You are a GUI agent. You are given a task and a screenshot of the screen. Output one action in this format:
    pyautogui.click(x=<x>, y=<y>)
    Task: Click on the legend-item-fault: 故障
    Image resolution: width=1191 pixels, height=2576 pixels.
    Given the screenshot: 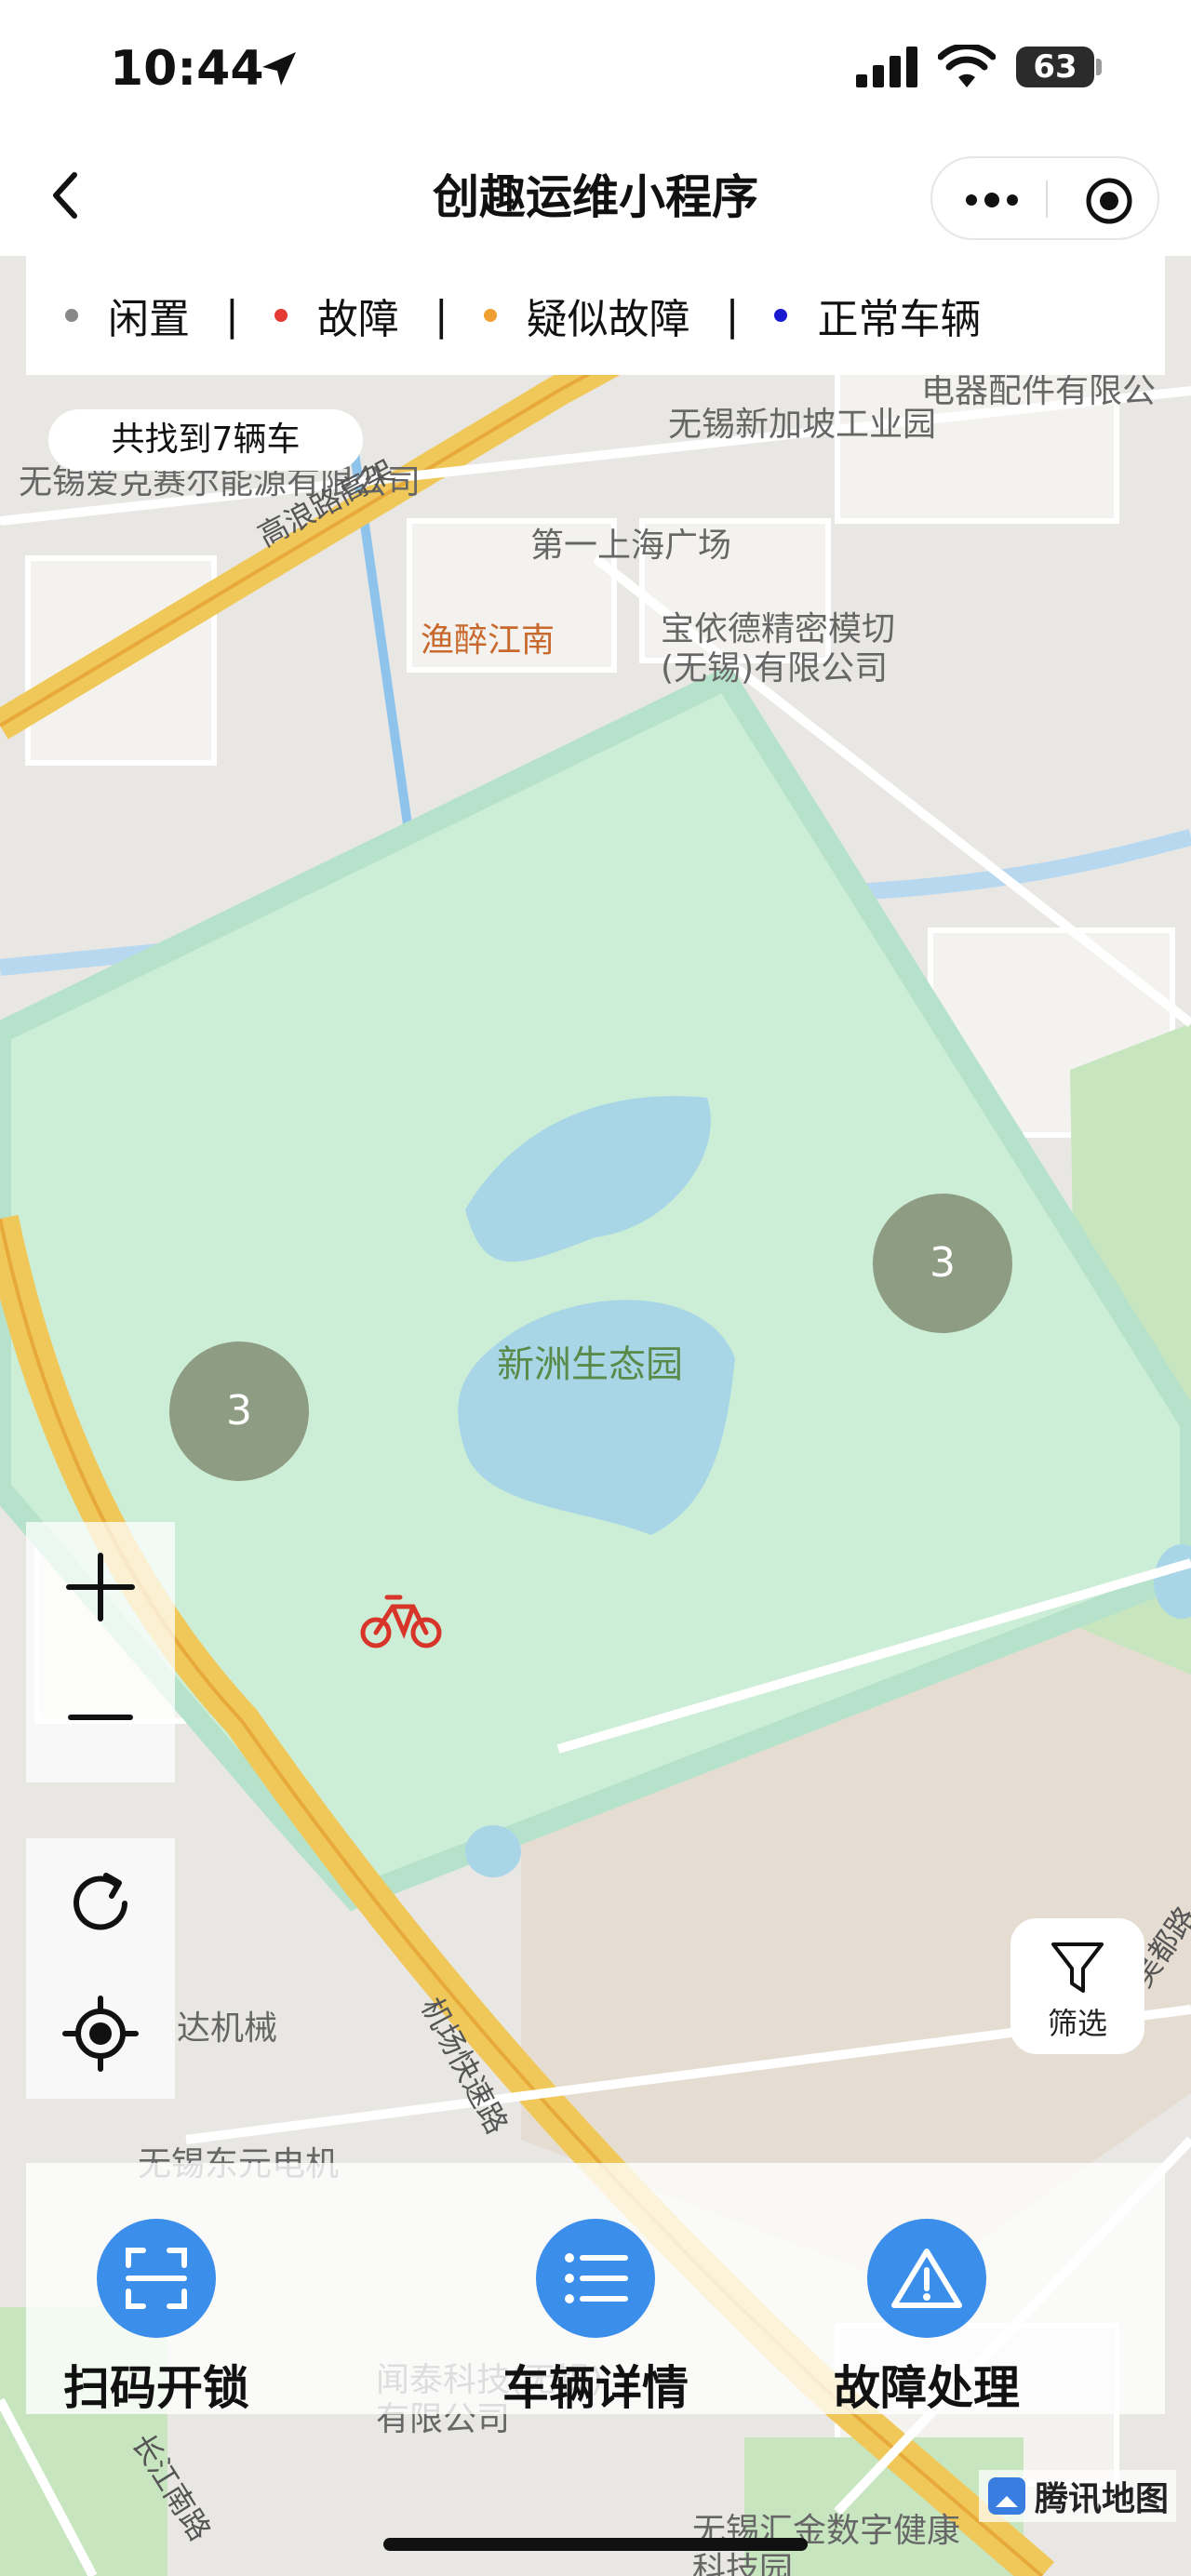 What is the action you would take?
    pyautogui.click(x=336, y=315)
    